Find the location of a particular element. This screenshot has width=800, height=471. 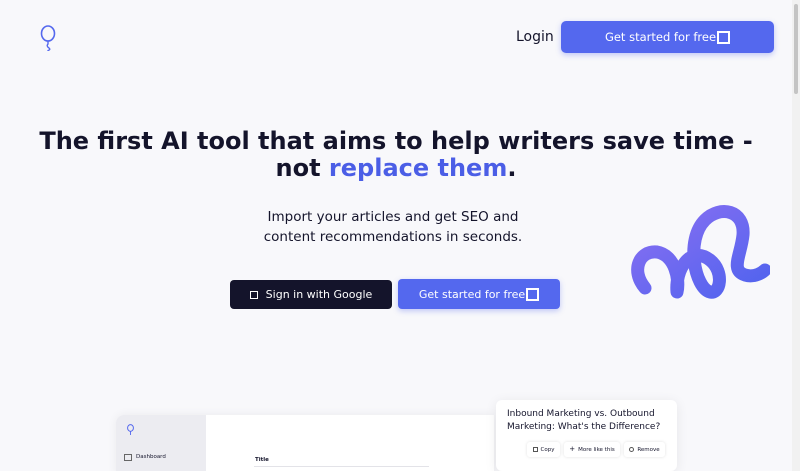

scrollbar-thumb is located at coordinates (796, 49).